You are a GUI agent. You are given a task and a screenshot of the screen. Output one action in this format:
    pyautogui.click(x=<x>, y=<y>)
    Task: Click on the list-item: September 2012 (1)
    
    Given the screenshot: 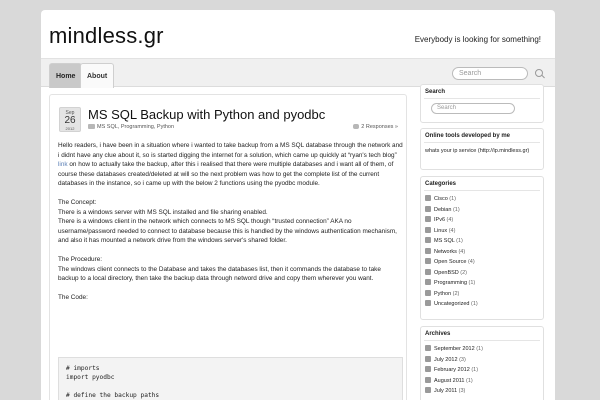 What is the action you would take?
    pyautogui.click(x=482, y=349)
    